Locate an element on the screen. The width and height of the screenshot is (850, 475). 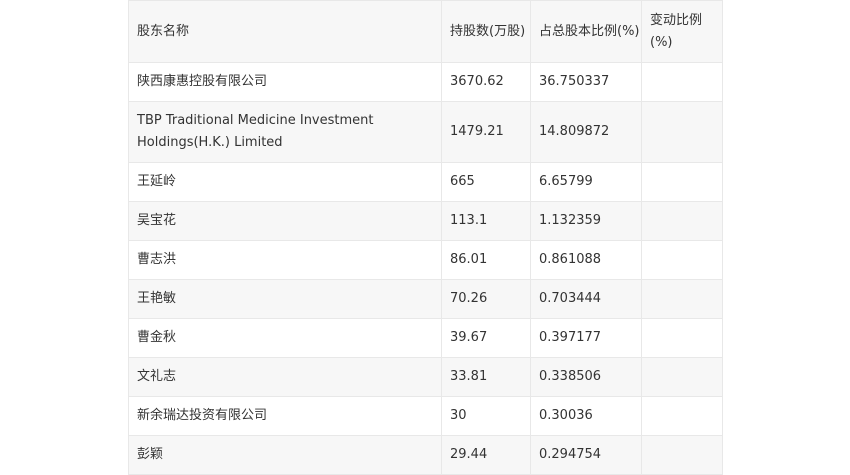
cell-ratio: 0.294754 is located at coordinates (586, 455).